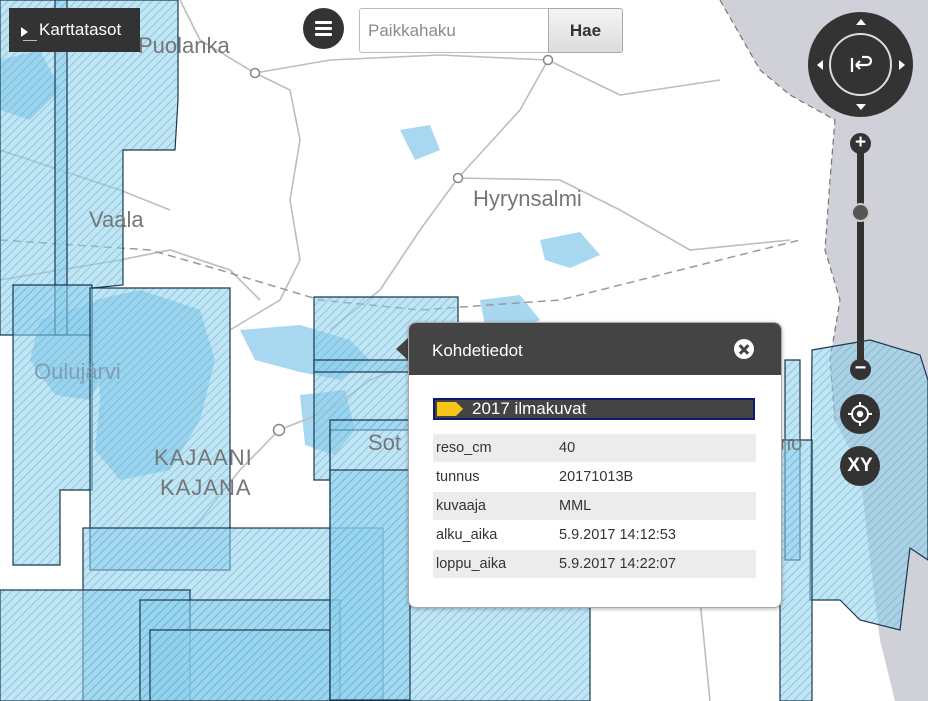 The width and height of the screenshot is (928, 701). I want to click on layers-button-label: Karttatasot, so click(80, 29).